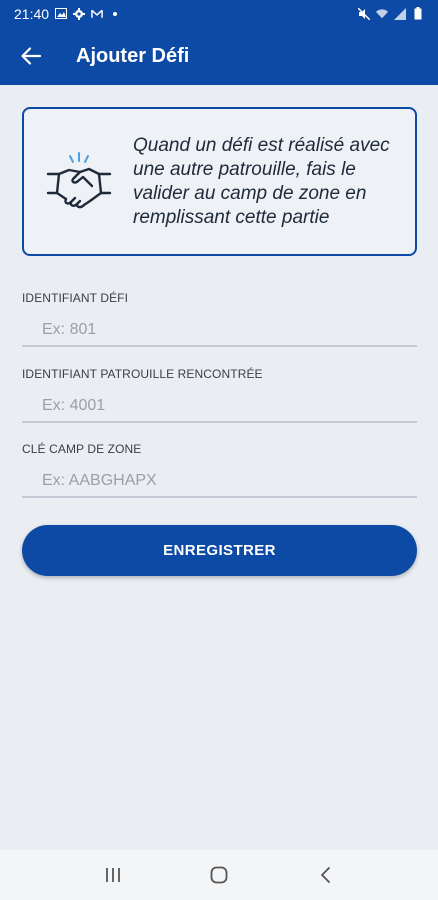 Image resolution: width=438 pixels, height=900 pixels. What do you see at coordinates (364, 13) in the screenshot?
I see `mute-icon` at bounding box center [364, 13].